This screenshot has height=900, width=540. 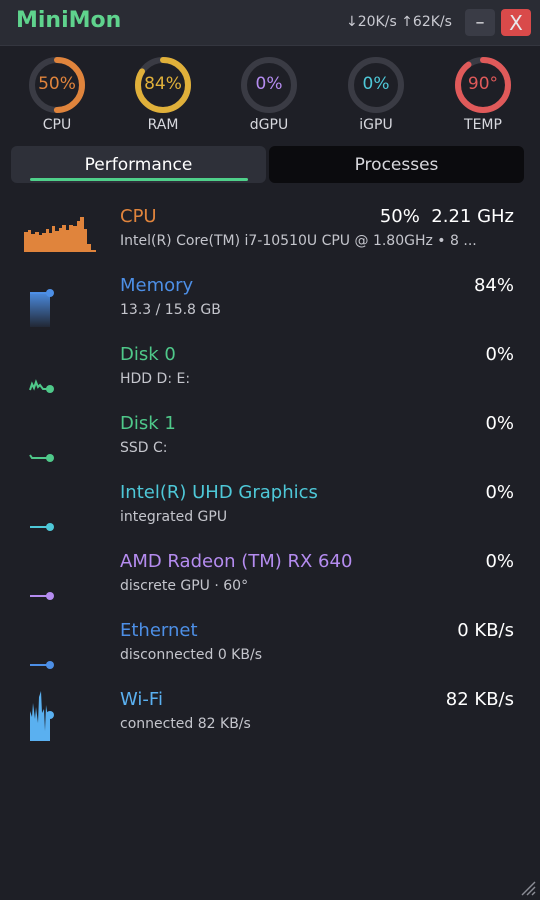 What do you see at coordinates (191, 655) in the screenshot?
I see `resource-detail: disconnected 0 KB/s` at bounding box center [191, 655].